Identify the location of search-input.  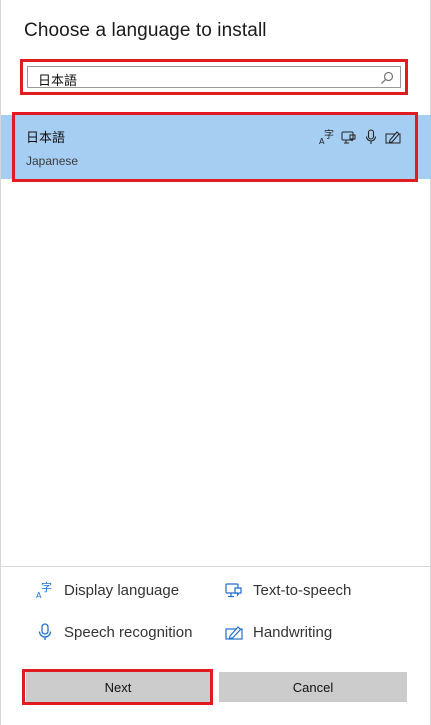
(198, 79).